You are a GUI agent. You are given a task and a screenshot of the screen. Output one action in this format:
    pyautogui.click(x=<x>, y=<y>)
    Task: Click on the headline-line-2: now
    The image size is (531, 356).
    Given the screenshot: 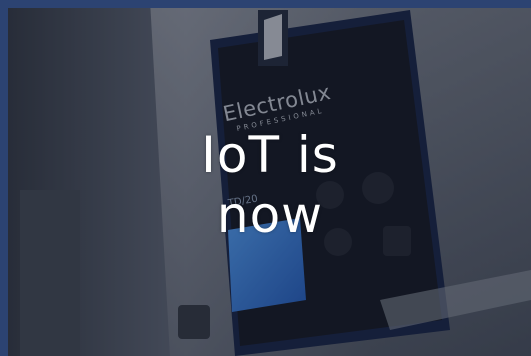 What is the action you would take?
    pyautogui.click(x=270, y=215)
    